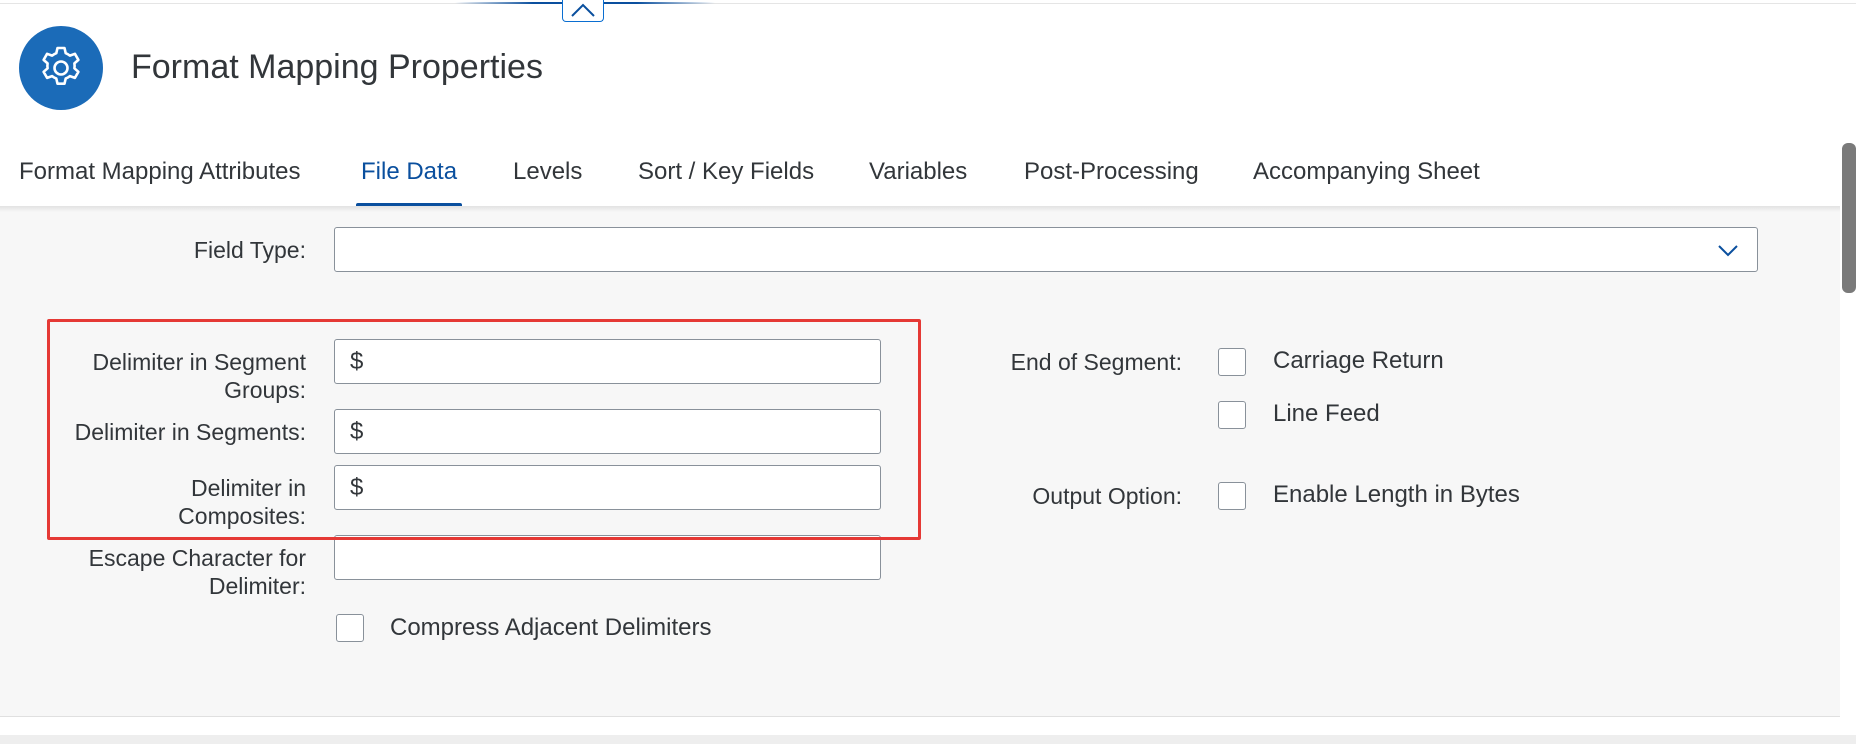 This screenshot has height=744, width=1856. What do you see at coordinates (726, 178) in the screenshot?
I see `tab-sort-key-fields: Sort / Key Fields` at bounding box center [726, 178].